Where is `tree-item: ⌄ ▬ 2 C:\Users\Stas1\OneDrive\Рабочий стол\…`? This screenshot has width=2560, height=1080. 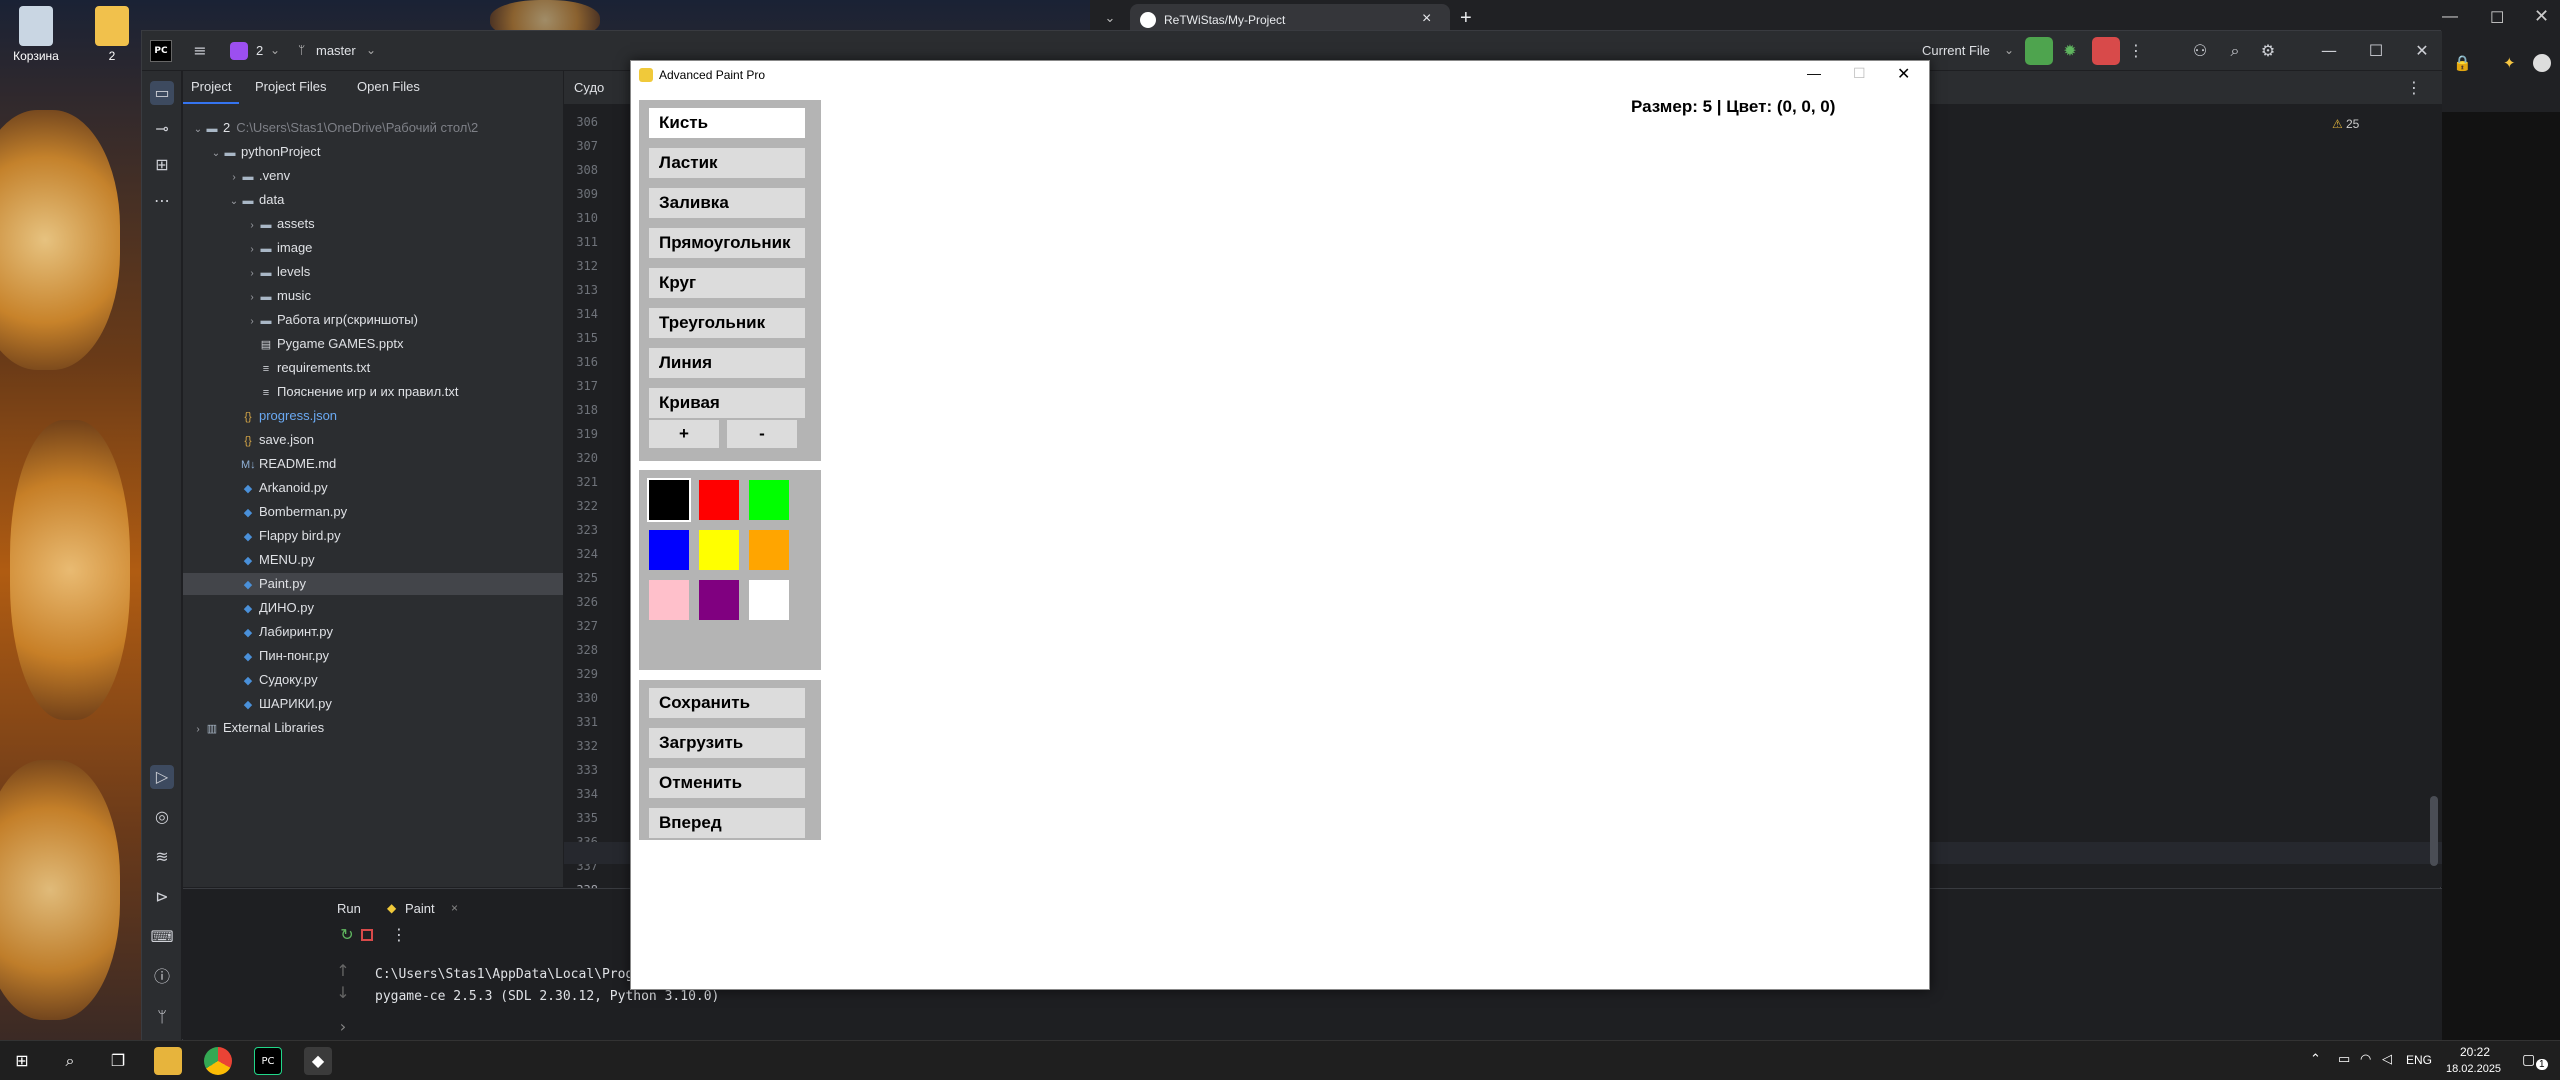
tree-item: ⌄ ▬ 2 C:\Users\Stas1\OneDrive\Рабочий стол\… is located at coordinates (373, 128).